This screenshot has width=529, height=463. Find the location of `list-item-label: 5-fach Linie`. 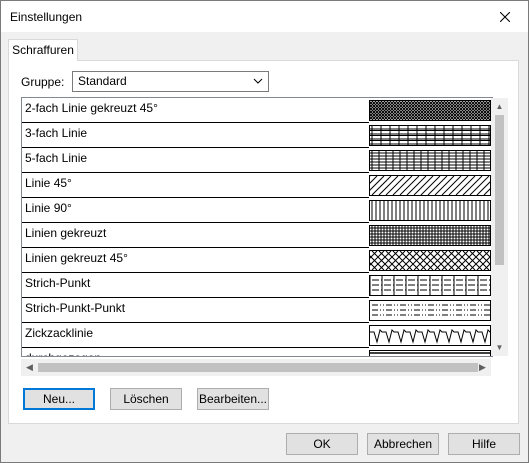

list-item-label: 5-fach Linie is located at coordinates (56, 158).